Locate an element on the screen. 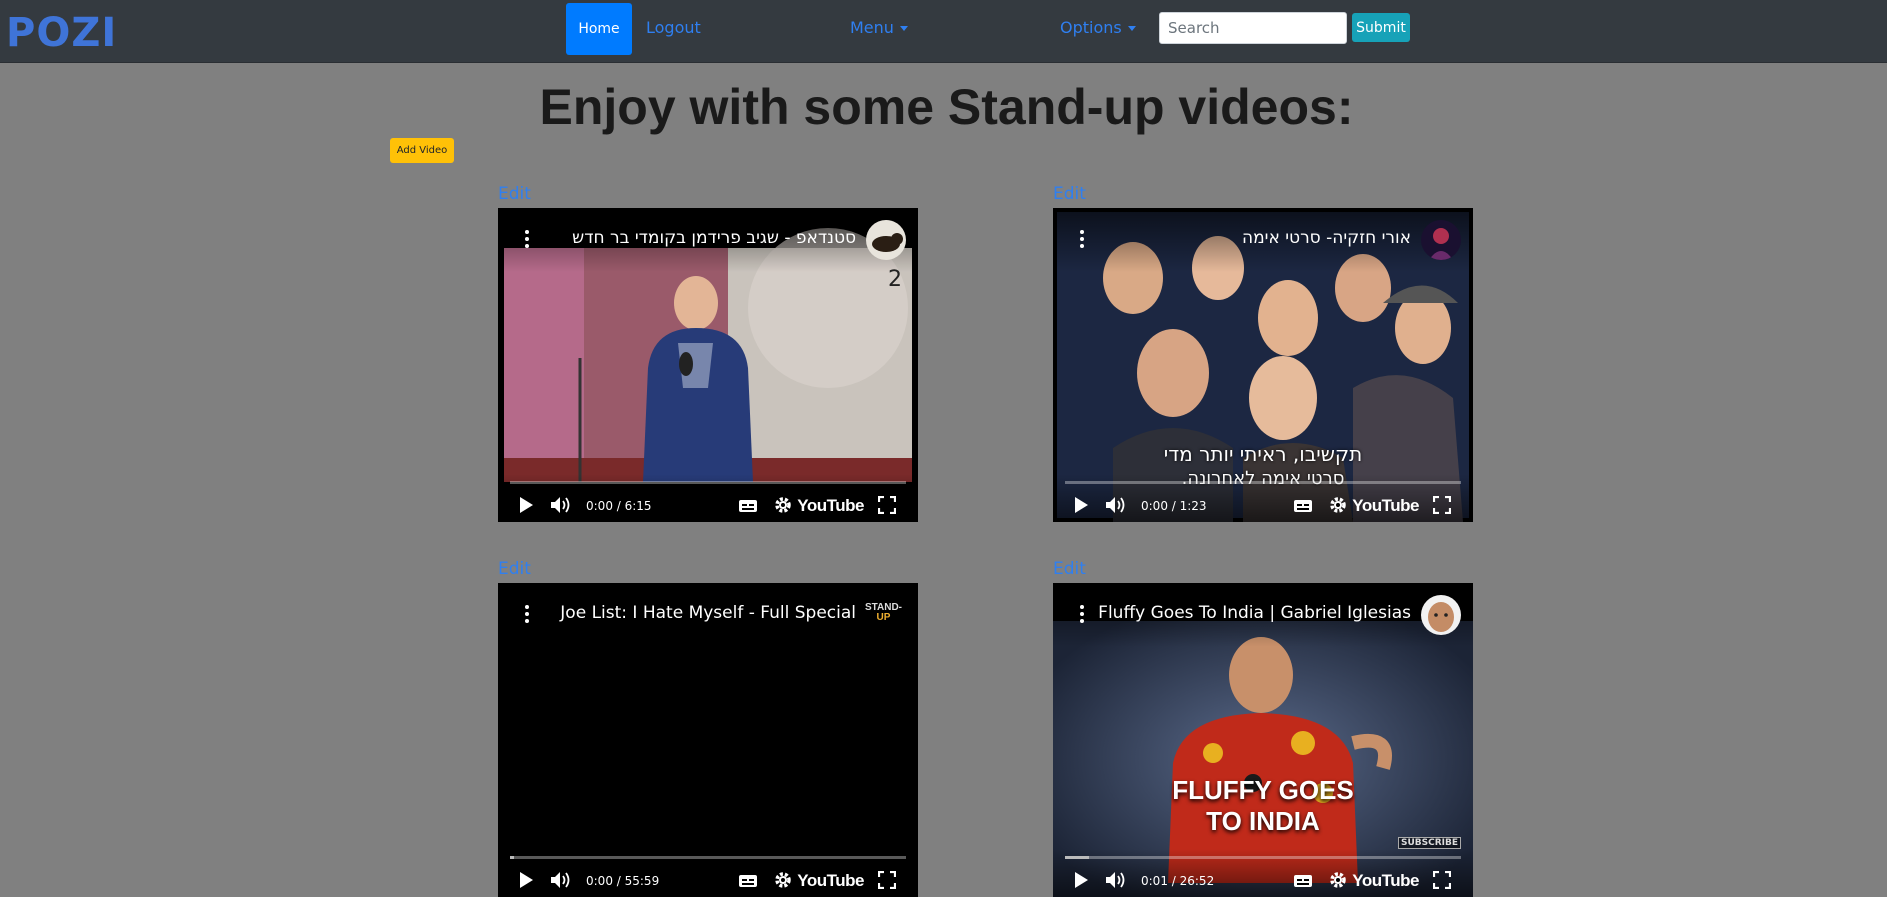 The height and width of the screenshot is (897, 1887). search-input is located at coordinates (1253, 28).